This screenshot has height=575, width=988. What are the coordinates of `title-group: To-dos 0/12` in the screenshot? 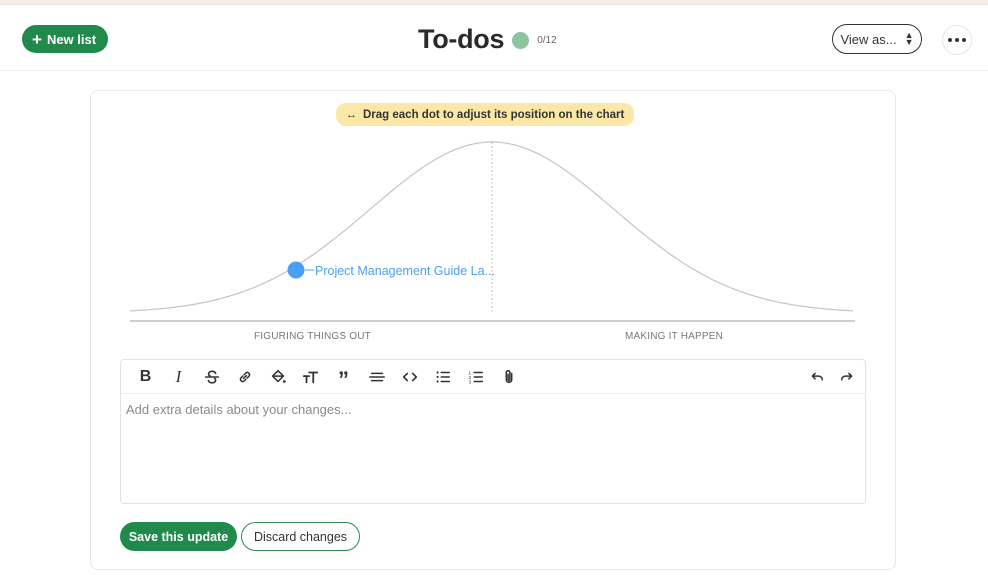 It's located at (487, 39).